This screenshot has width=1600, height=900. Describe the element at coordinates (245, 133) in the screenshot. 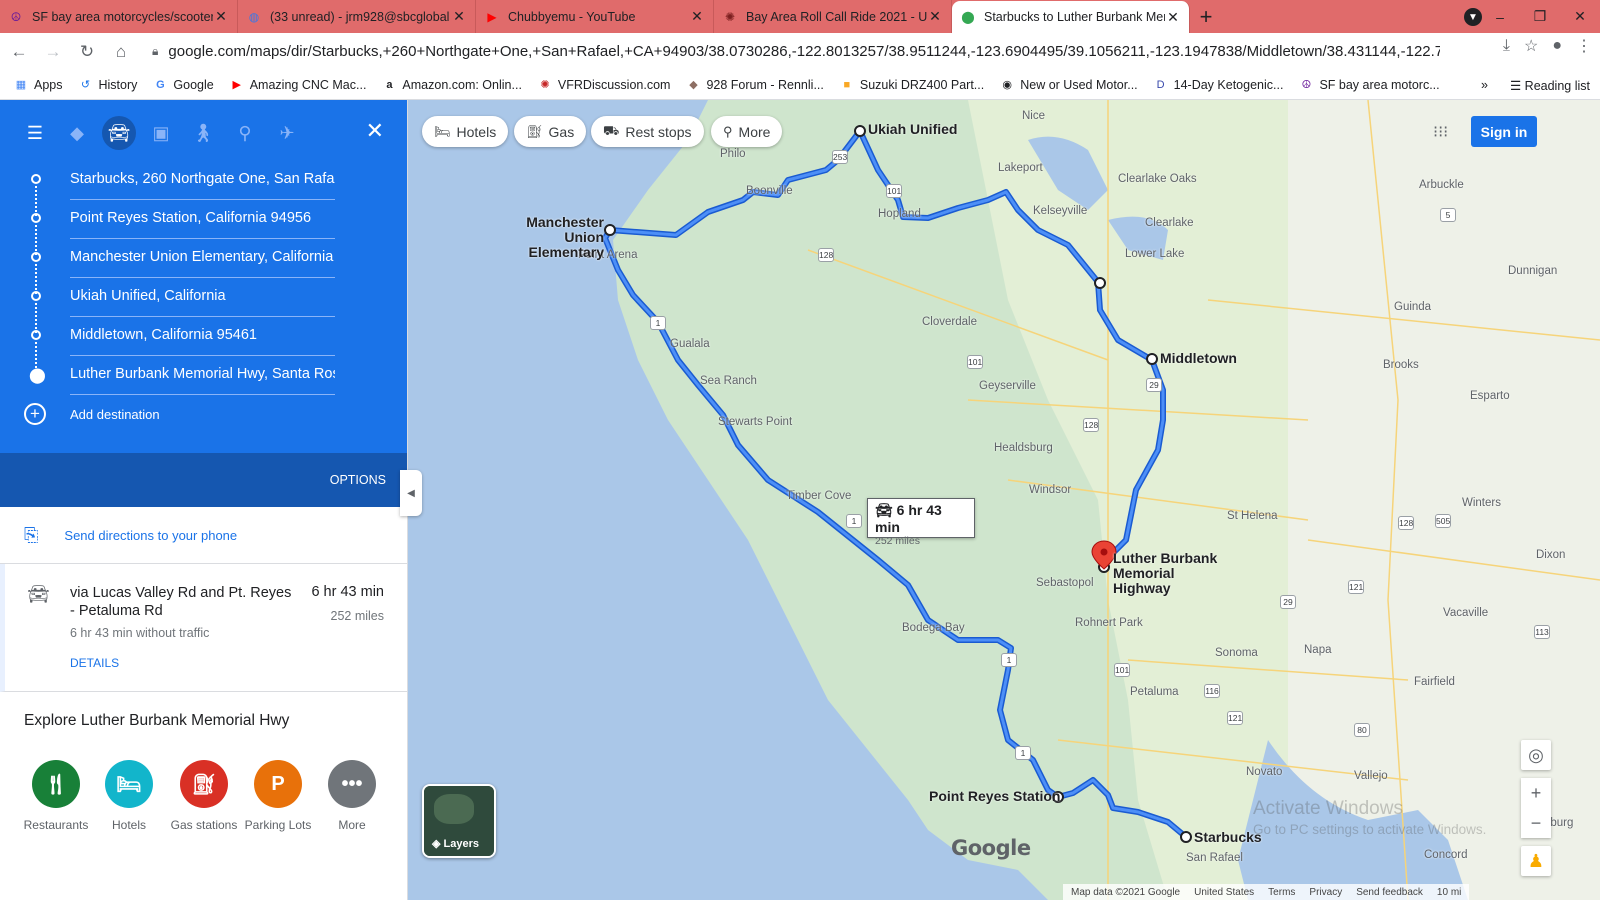

I see `bicycle-icon: ⚲` at that location.